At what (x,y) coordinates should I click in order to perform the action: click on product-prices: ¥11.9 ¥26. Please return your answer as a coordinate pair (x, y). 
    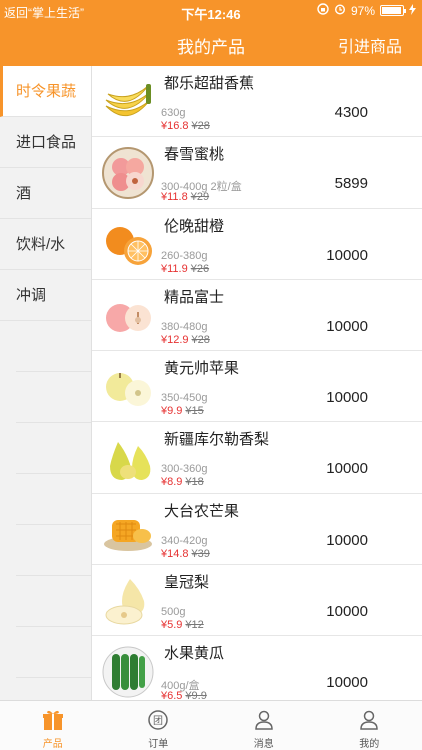
    Looking at the image, I should click on (185, 269).